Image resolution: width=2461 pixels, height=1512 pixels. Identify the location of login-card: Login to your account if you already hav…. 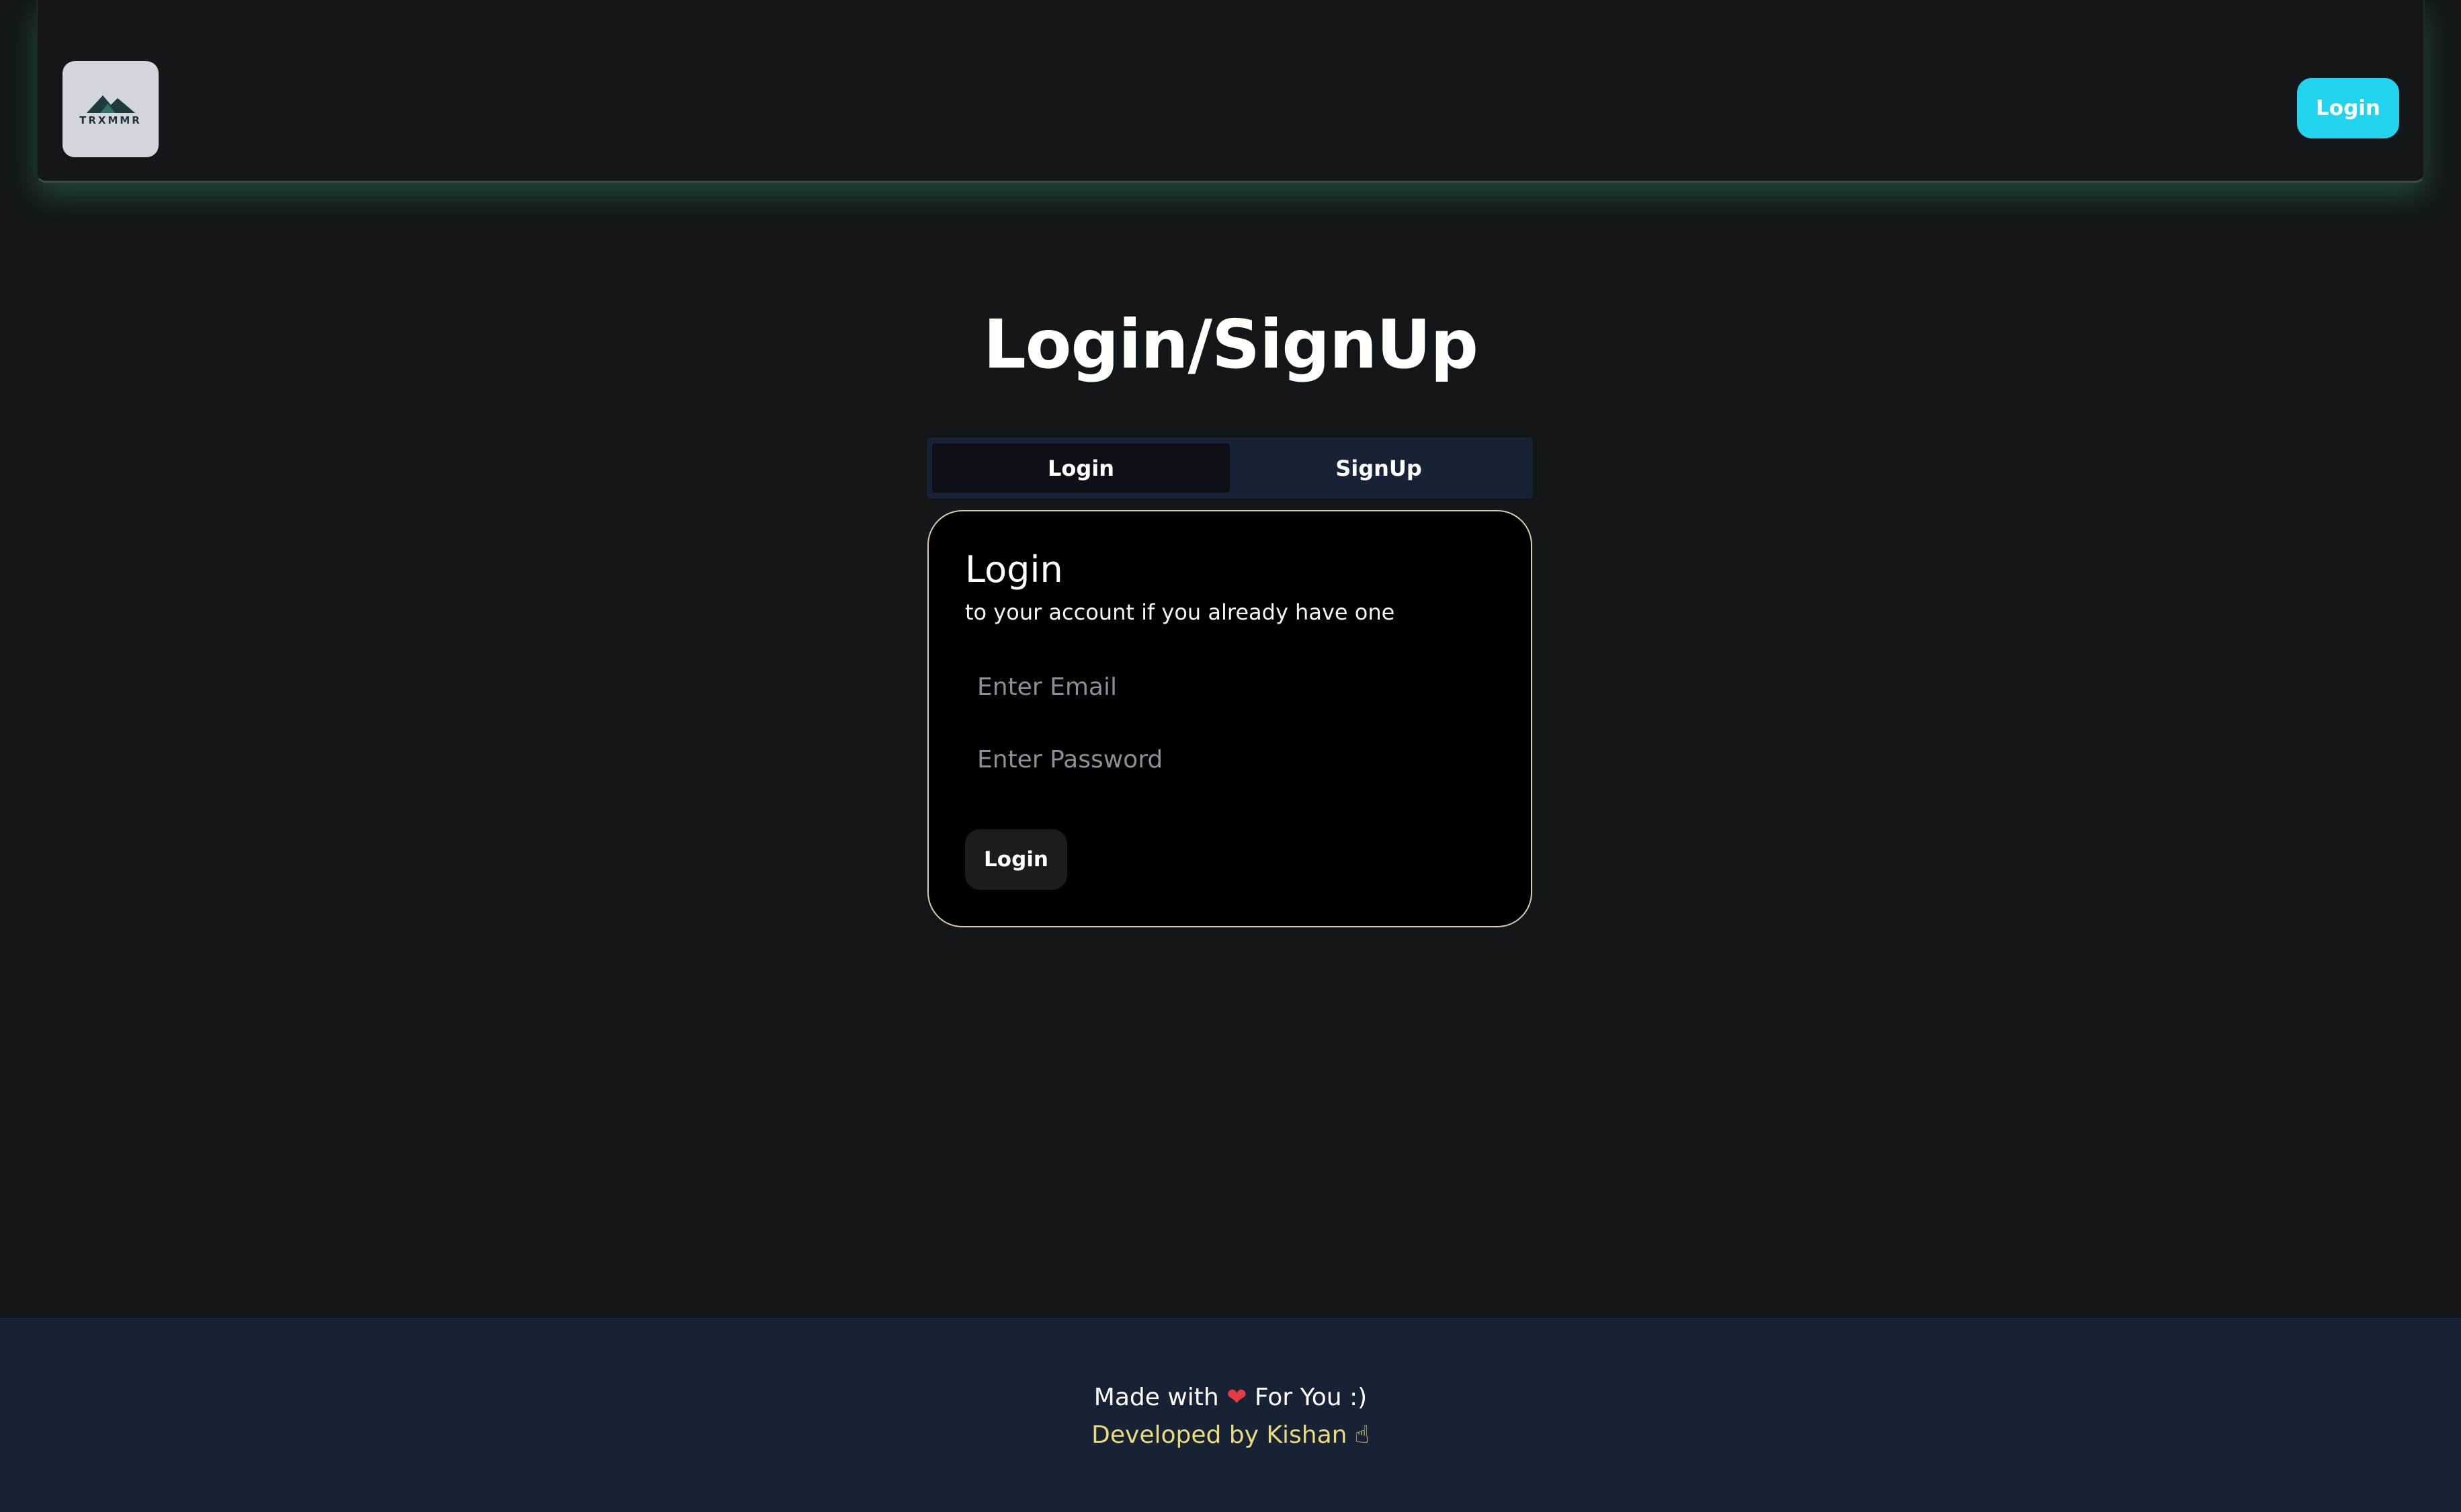
(1229, 719).